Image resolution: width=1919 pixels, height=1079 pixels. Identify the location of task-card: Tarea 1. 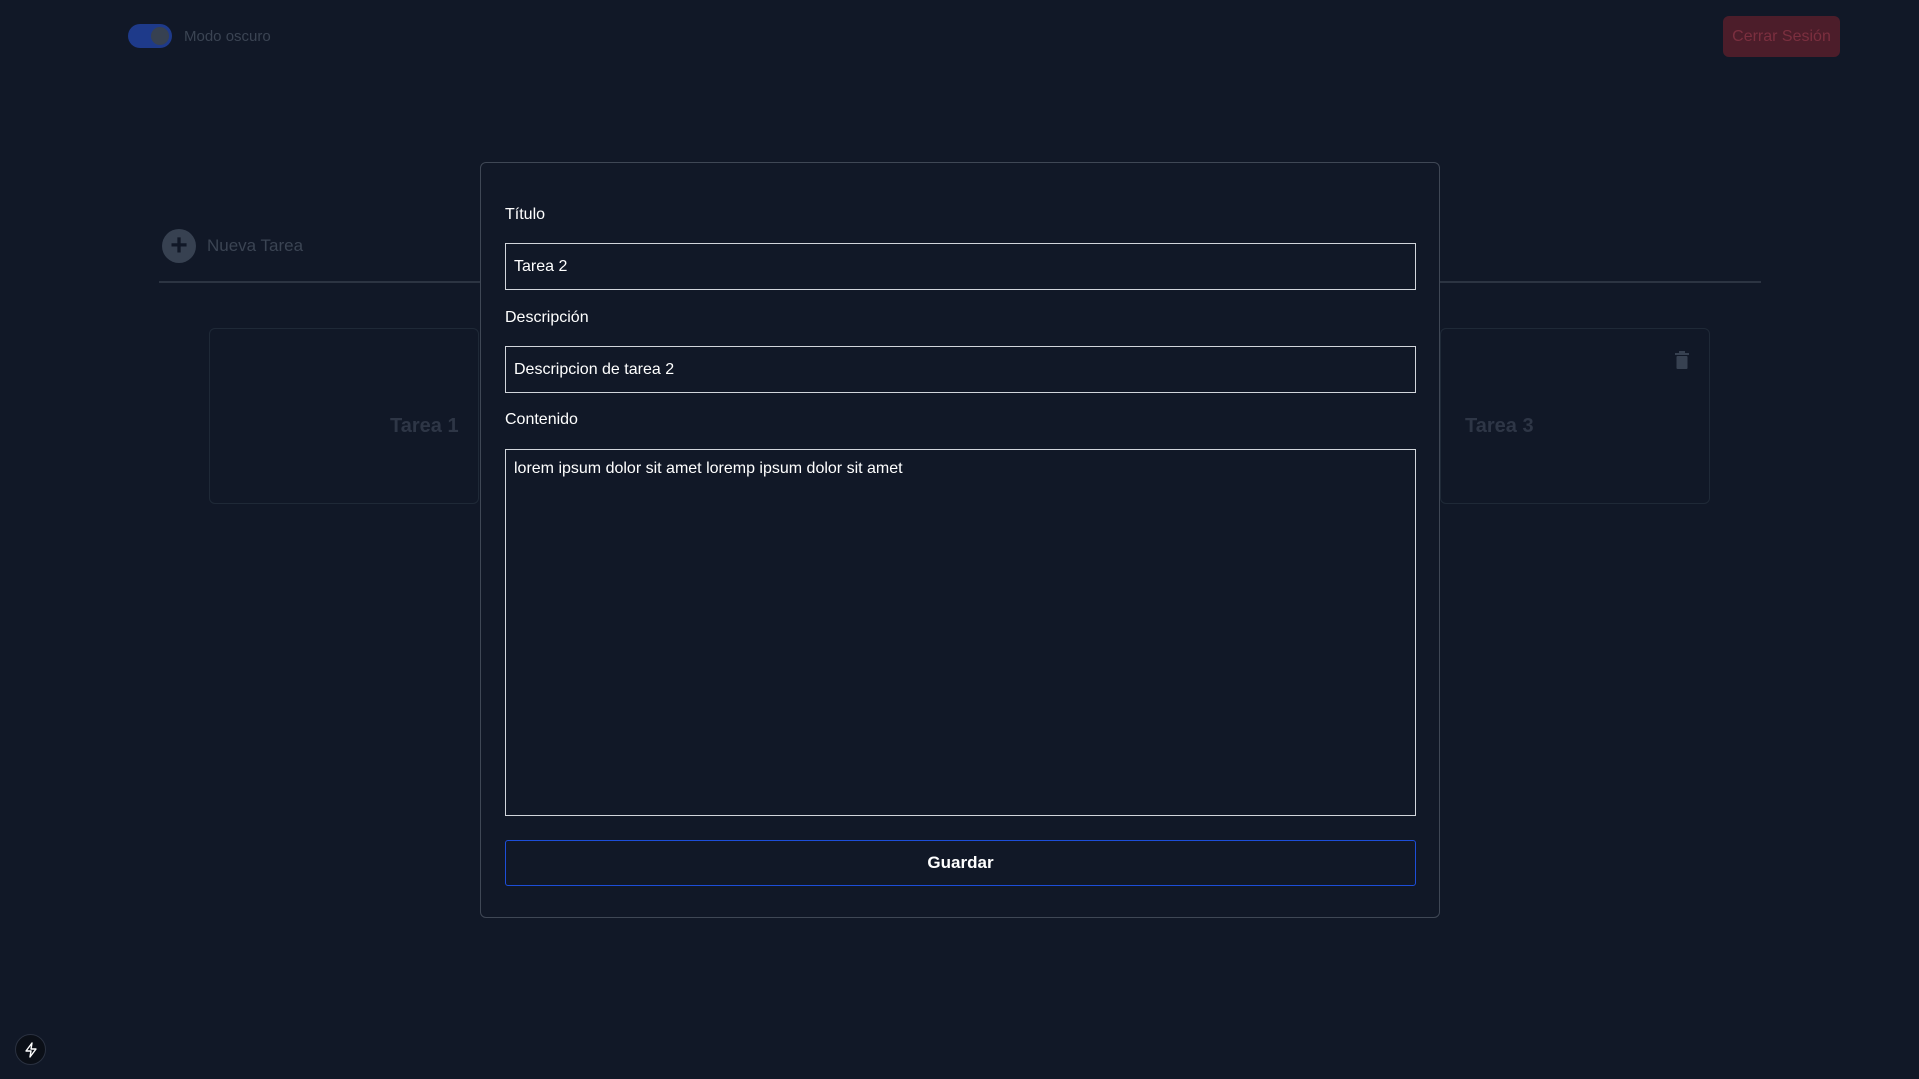
(344, 416).